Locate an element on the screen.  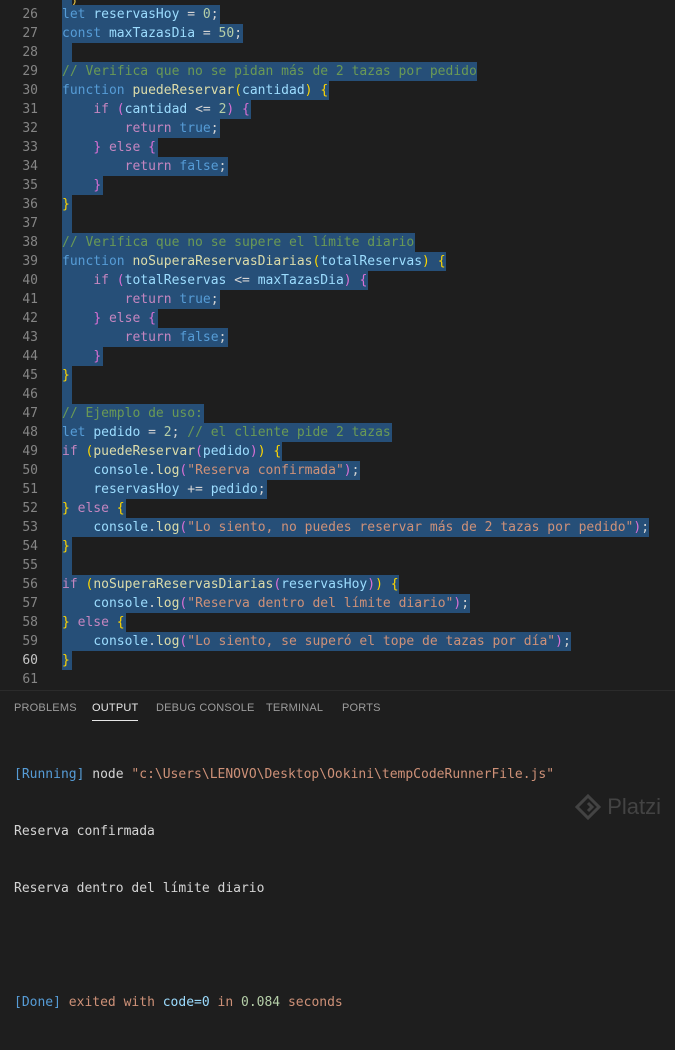
code-line: 54} is located at coordinates (337, 546).